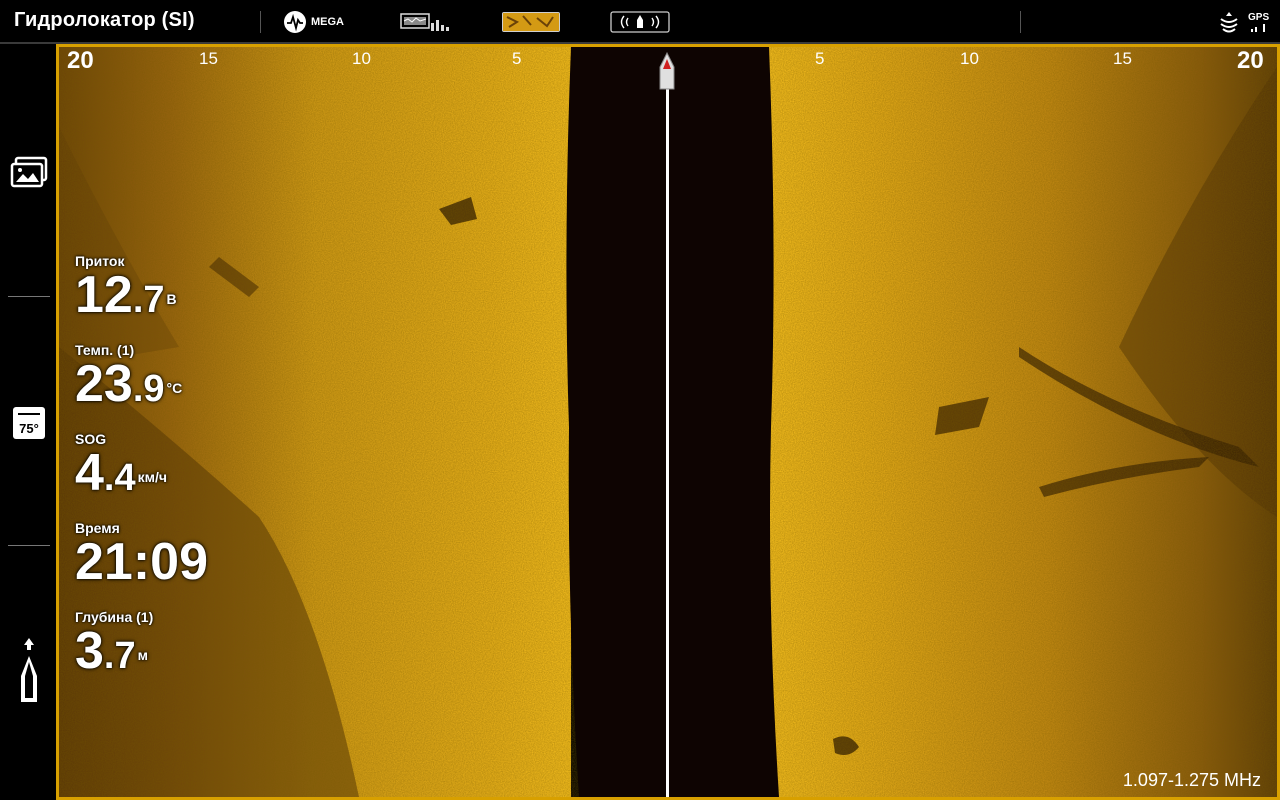 The image size is (1280, 800). Describe the element at coordinates (1250, 60) in the screenshot. I see `range-label-right-20: 20` at that location.